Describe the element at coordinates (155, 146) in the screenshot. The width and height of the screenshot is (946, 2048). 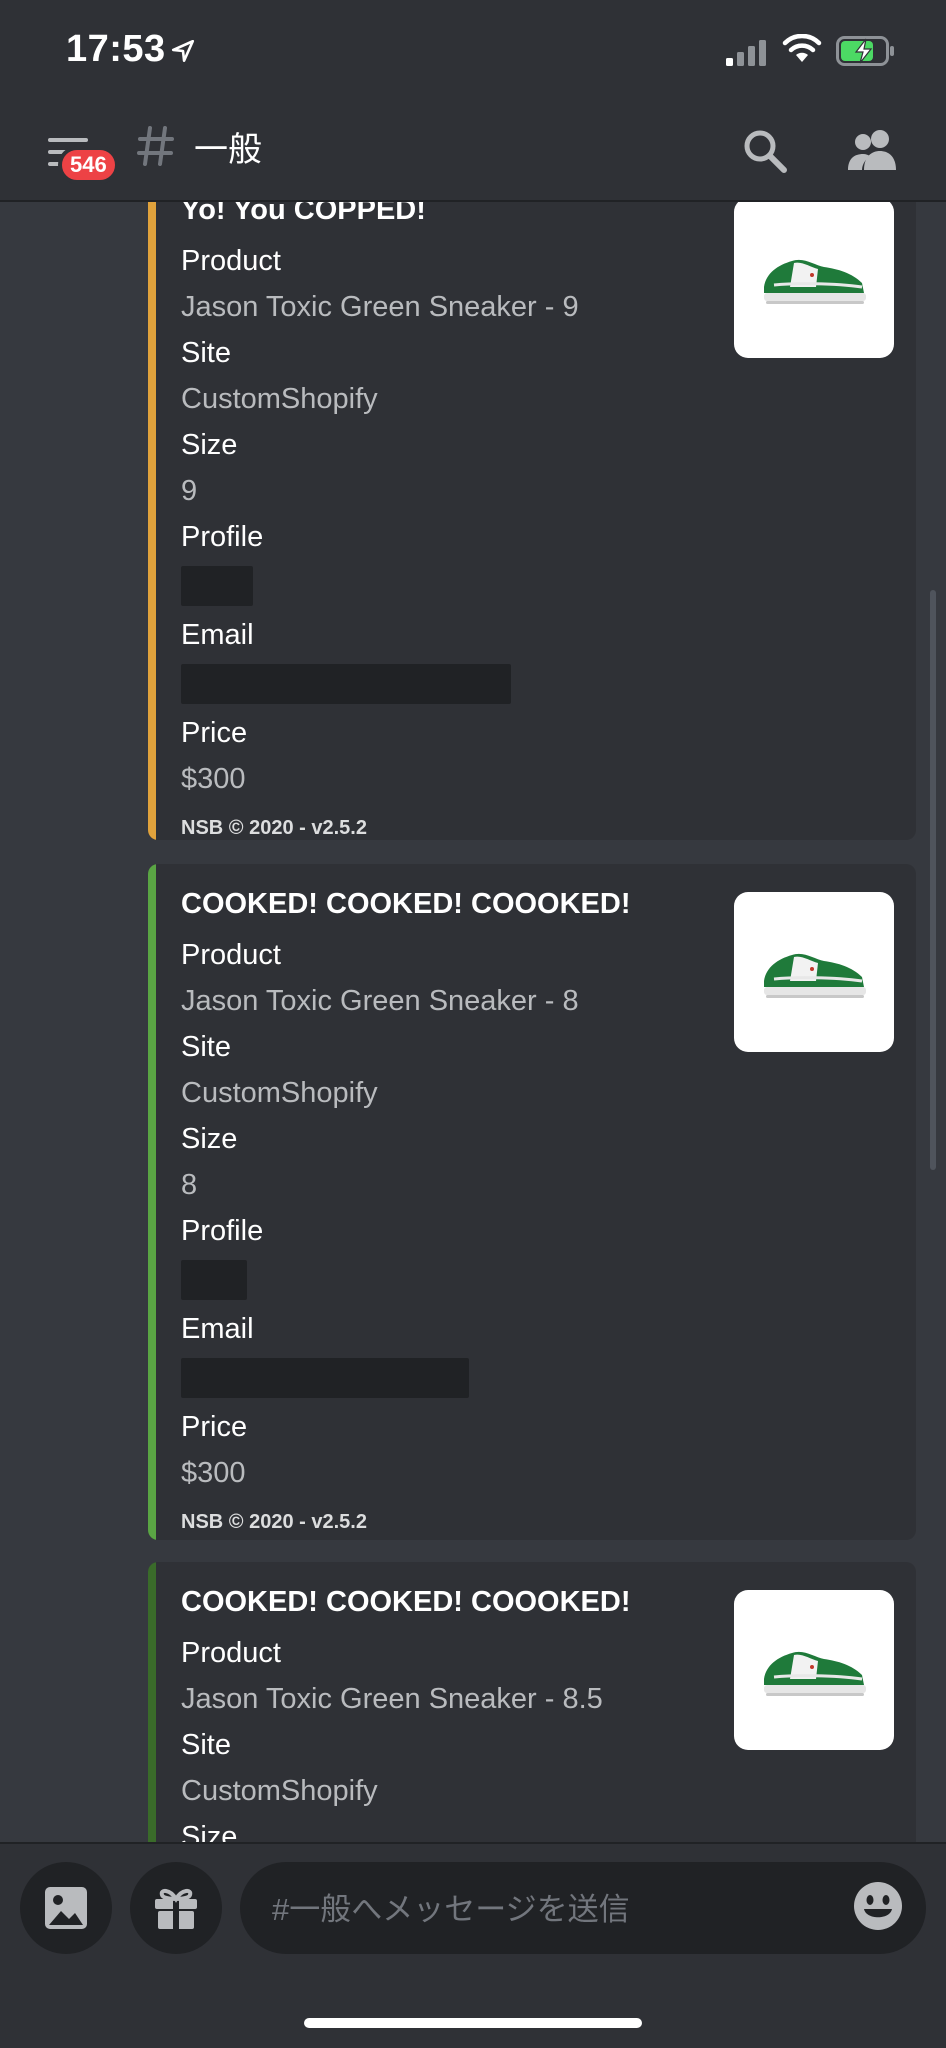
I see `text-channel-hash-icon` at that location.